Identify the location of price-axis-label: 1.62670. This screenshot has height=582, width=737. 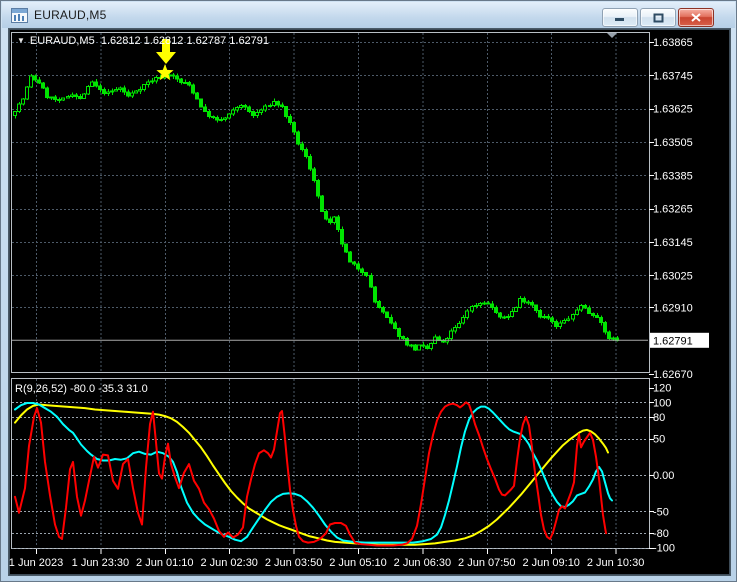
(673, 375).